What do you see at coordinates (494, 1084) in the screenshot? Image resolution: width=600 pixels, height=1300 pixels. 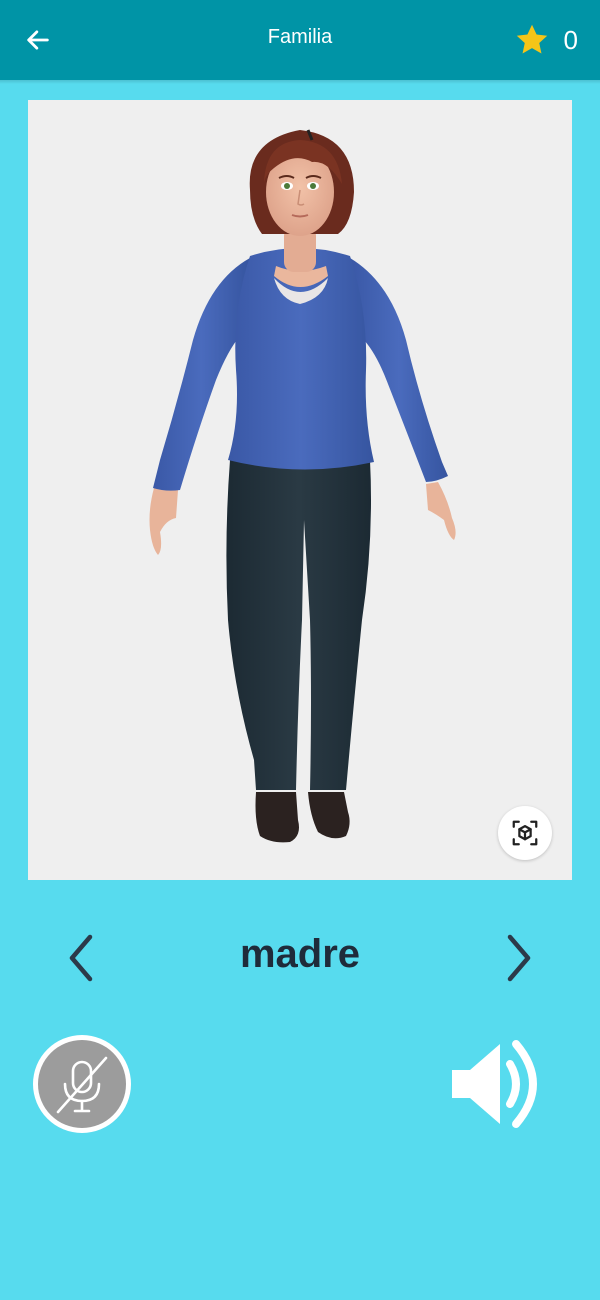 I see `speaker-icon` at bounding box center [494, 1084].